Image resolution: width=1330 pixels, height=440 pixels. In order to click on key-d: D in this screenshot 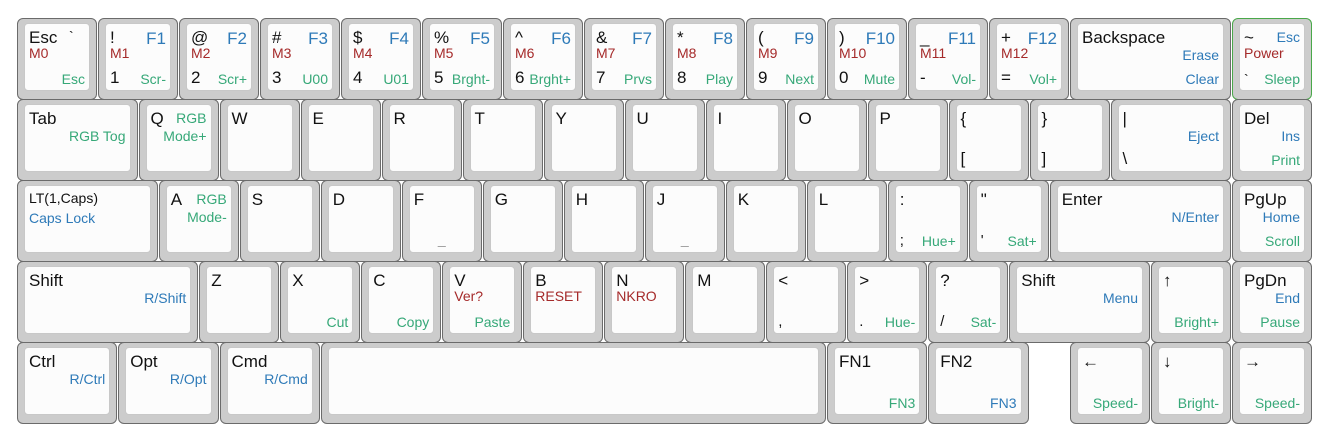, I will do `click(360, 221)`.